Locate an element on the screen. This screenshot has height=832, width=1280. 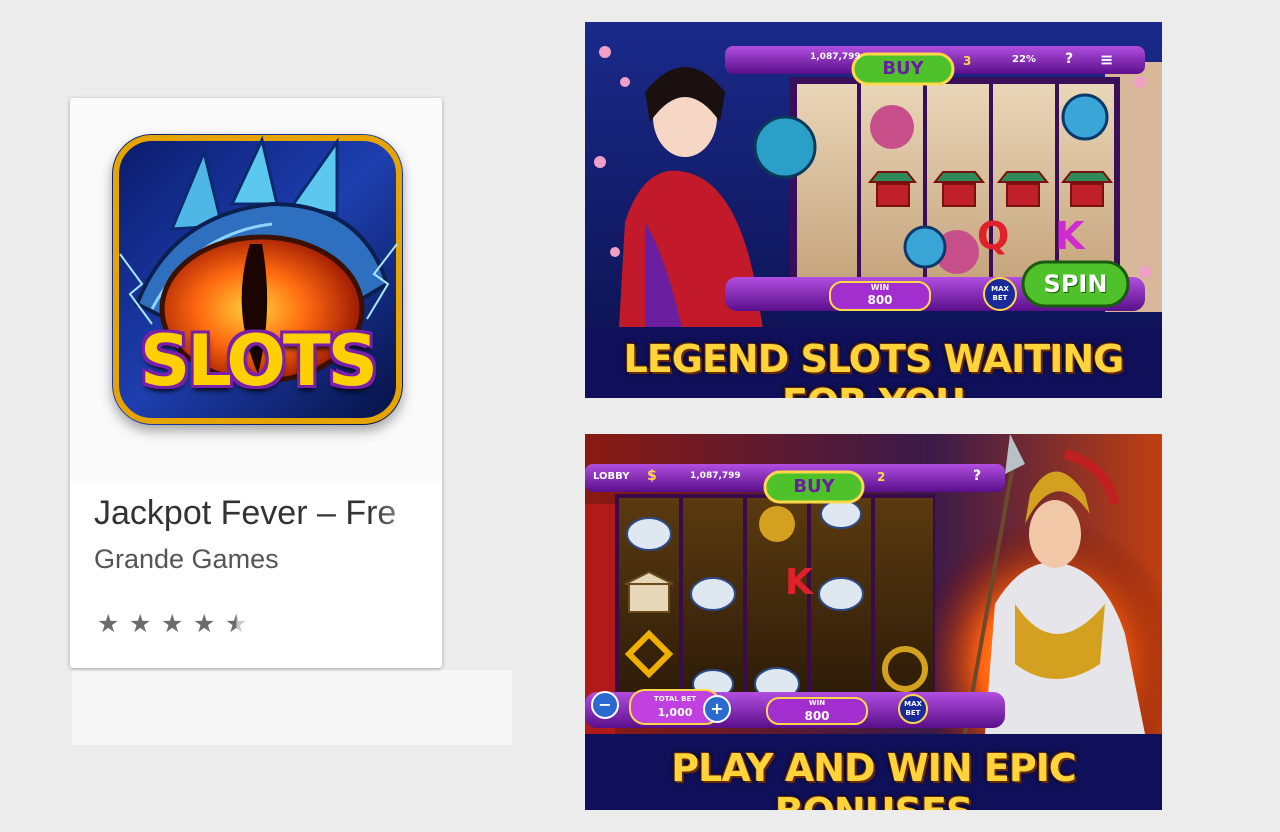
menu-icon: ≡ is located at coordinates (1106, 59).